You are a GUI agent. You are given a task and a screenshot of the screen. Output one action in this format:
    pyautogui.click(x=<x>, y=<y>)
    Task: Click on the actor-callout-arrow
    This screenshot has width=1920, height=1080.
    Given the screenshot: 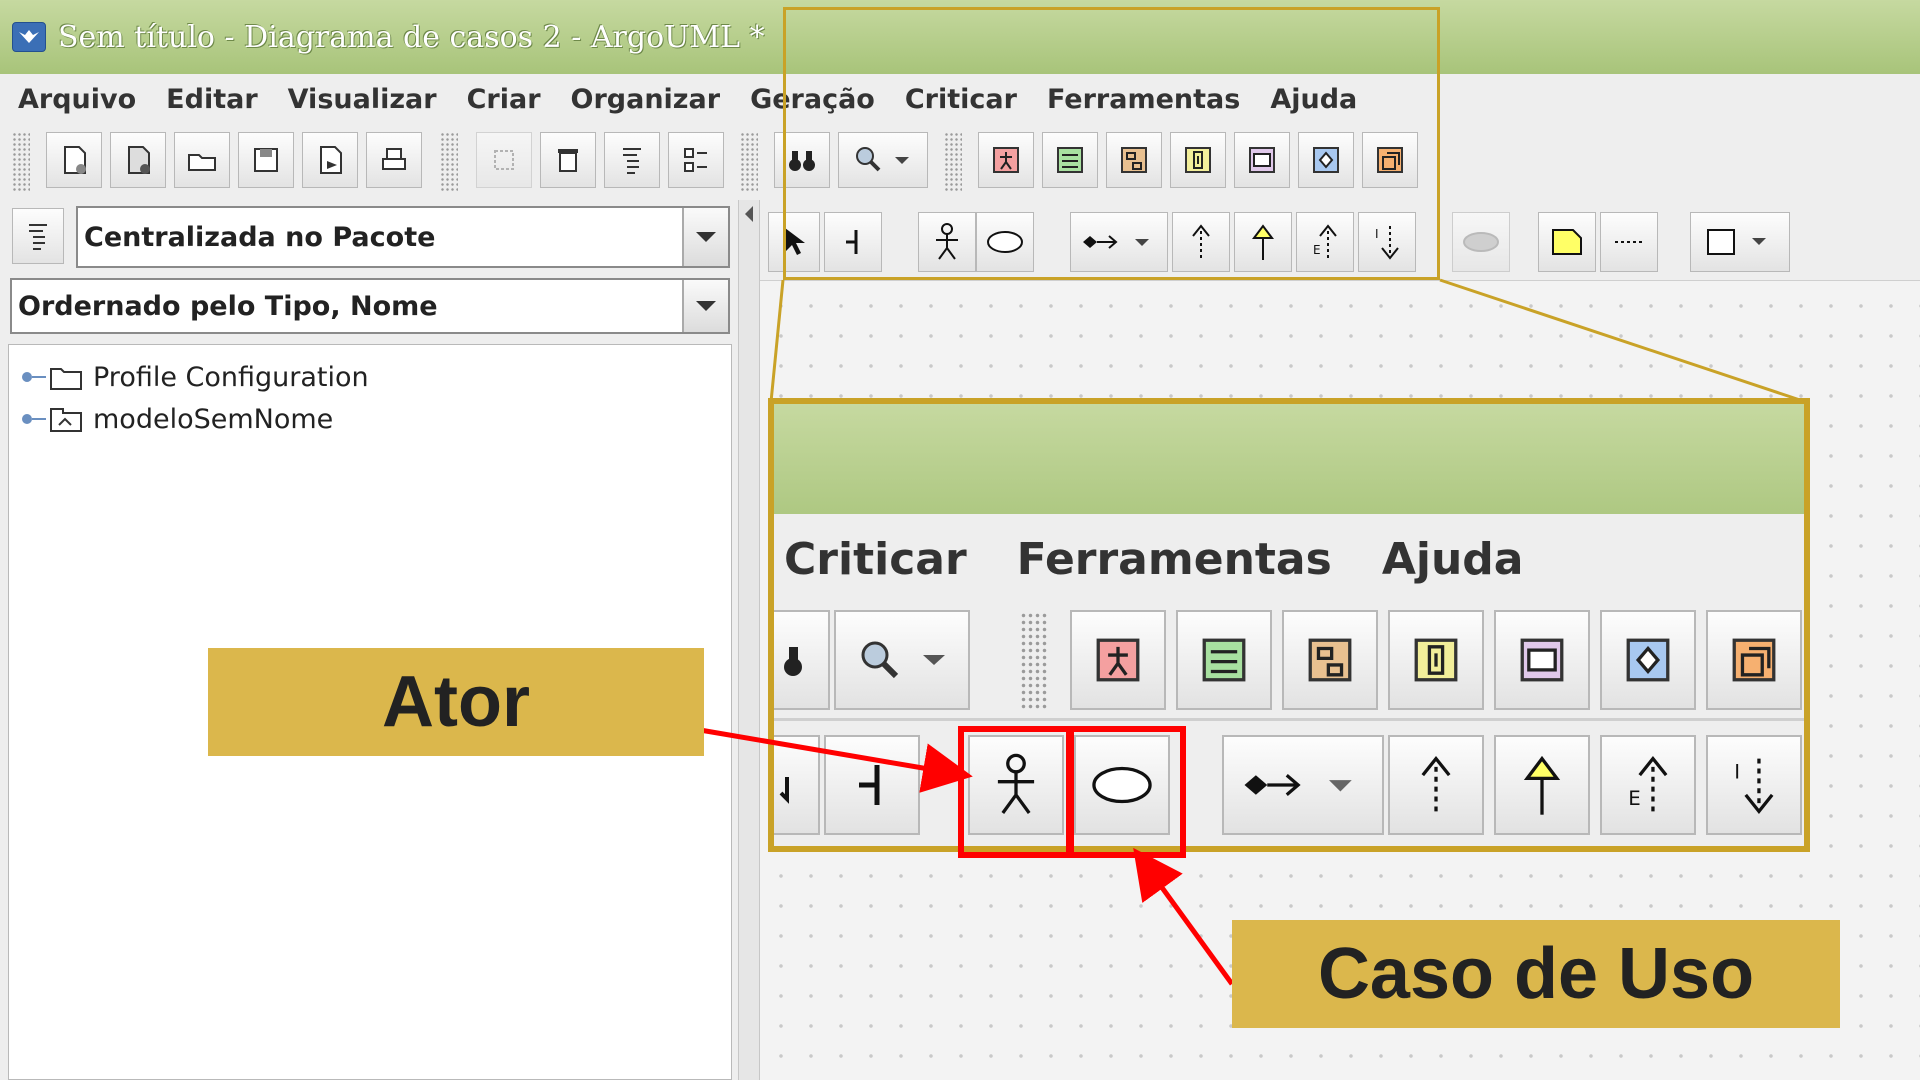 What is the action you would take?
    pyautogui.click(x=836, y=760)
    